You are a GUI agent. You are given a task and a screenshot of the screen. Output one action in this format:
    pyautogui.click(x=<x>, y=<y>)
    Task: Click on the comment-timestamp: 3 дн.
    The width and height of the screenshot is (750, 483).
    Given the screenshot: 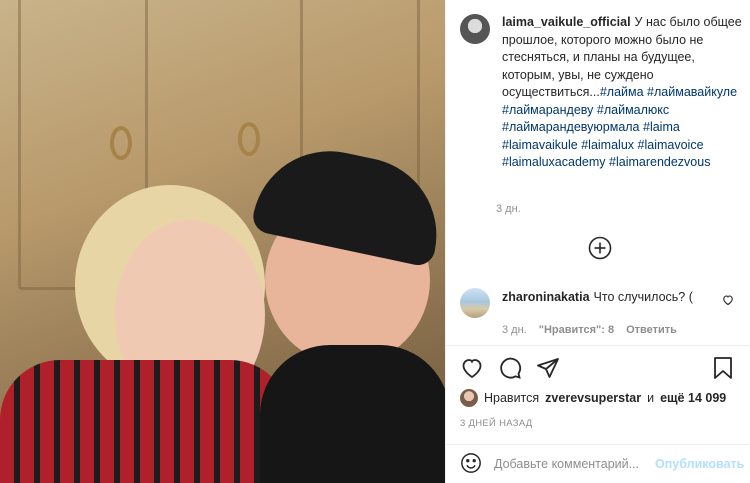 What is the action you would take?
    pyautogui.click(x=514, y=330)
    